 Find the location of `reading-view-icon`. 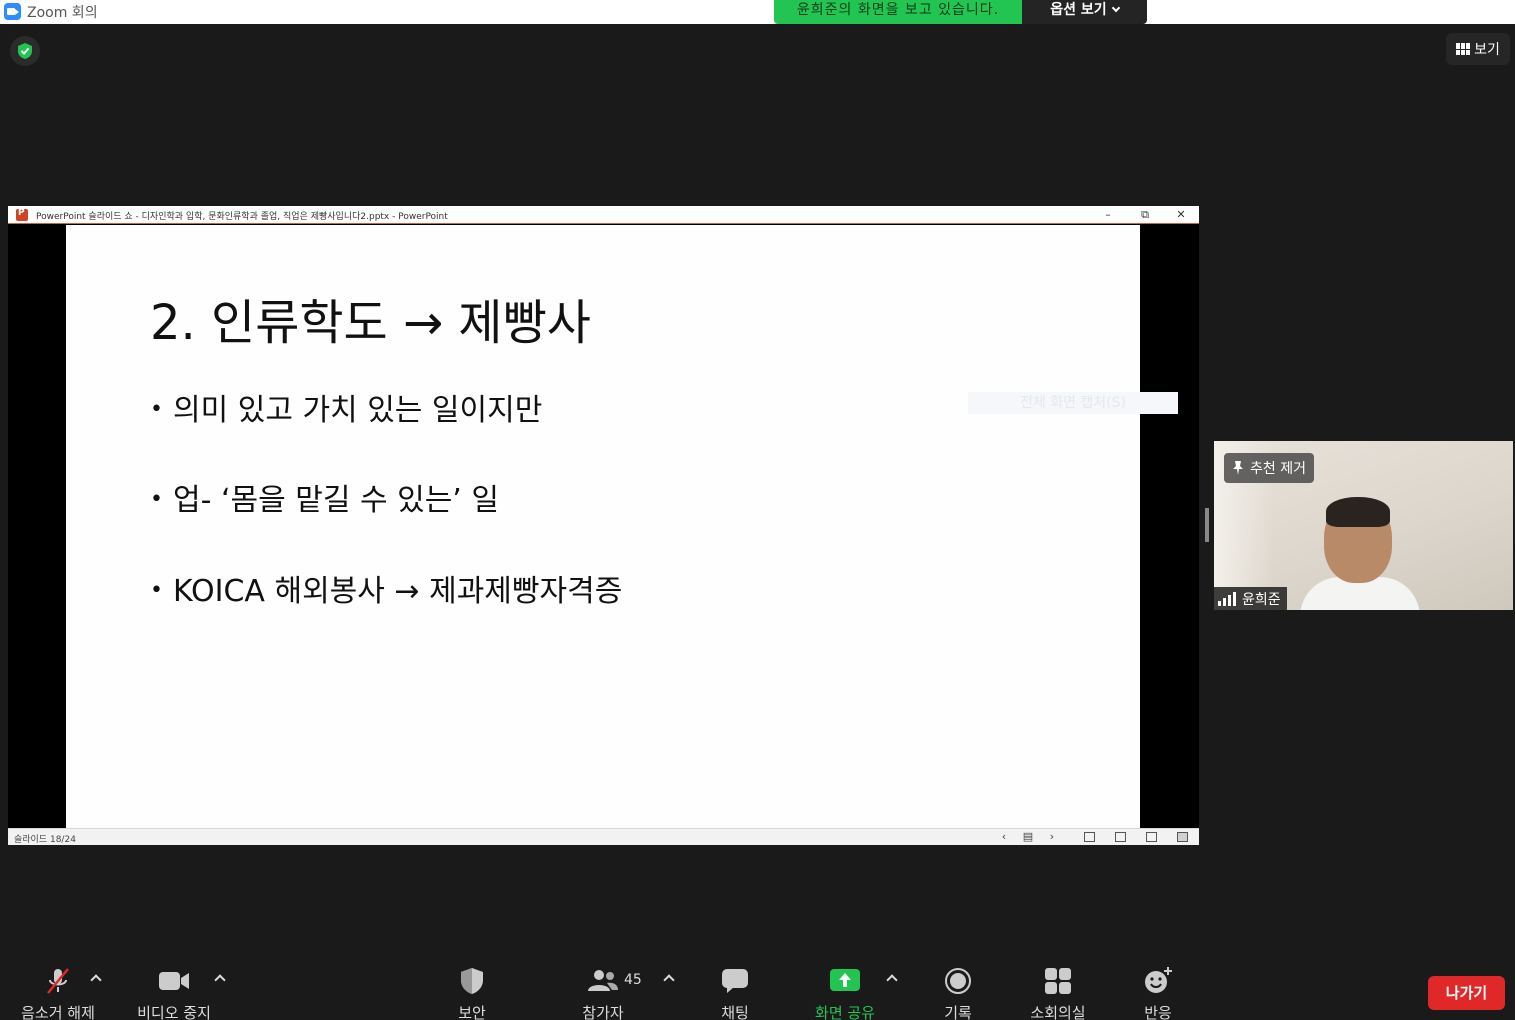

reading-view-icon is located at coordinates (1151, 837).